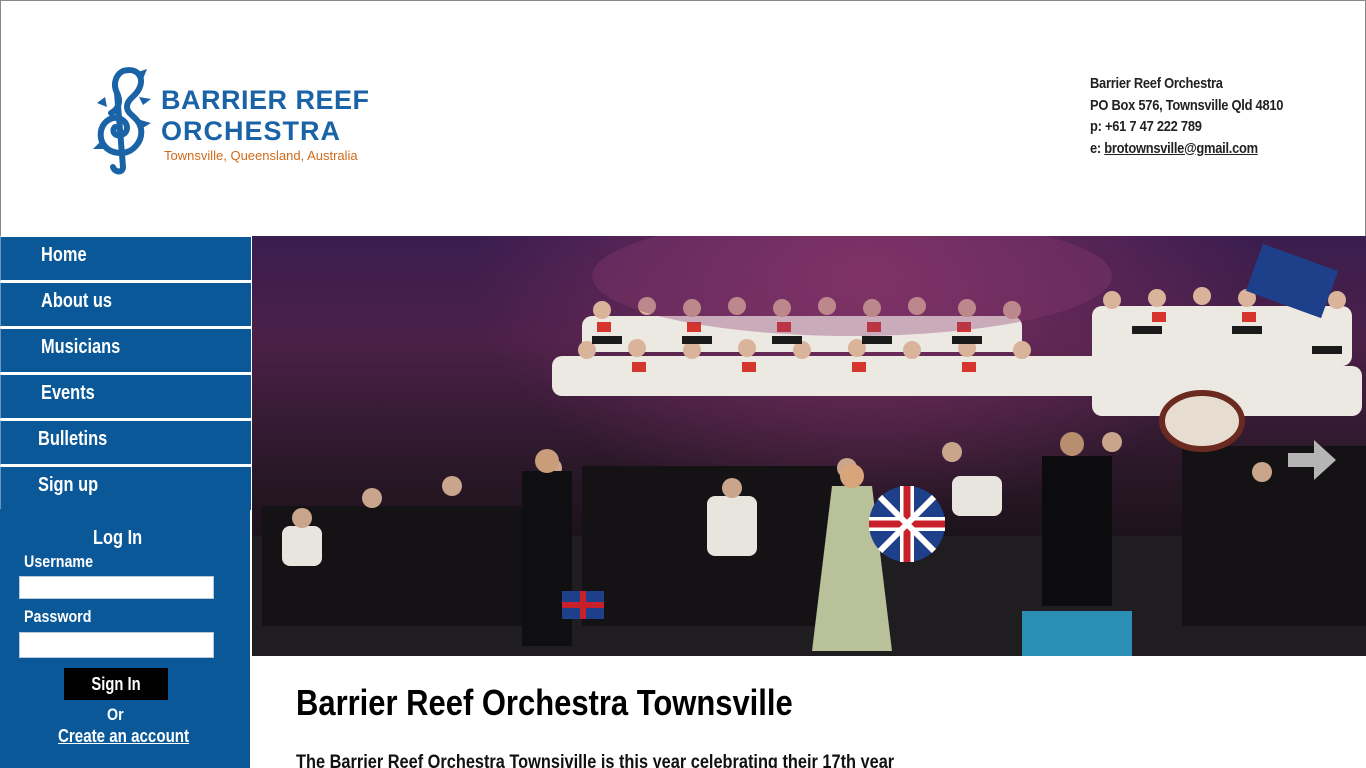  What do you see at coordinates (1097, 148) in the screenshot?
I see `contact-email-prefix: e:` at bounding box center [1097, 148].